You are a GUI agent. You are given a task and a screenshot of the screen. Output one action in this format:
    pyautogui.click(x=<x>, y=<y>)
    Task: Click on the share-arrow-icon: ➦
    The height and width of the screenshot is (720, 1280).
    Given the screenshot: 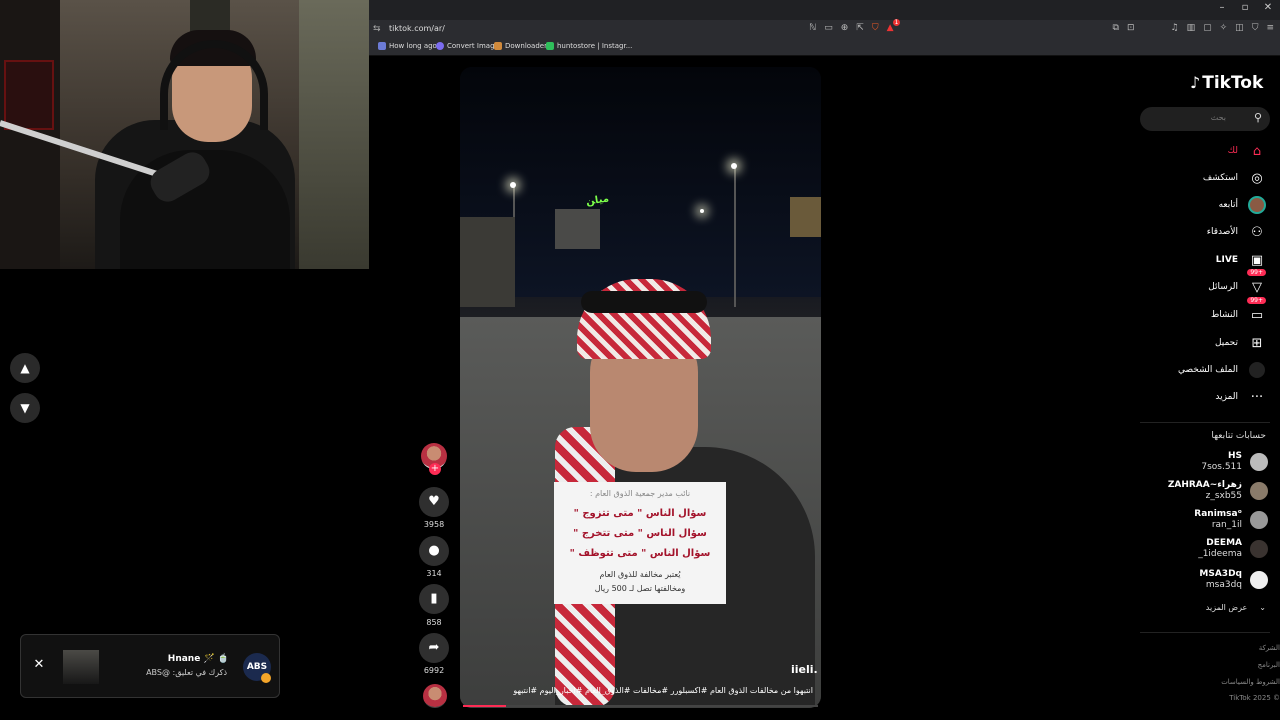 What is the action you would take?
    pyautogui.click(x=434, y=647)
    